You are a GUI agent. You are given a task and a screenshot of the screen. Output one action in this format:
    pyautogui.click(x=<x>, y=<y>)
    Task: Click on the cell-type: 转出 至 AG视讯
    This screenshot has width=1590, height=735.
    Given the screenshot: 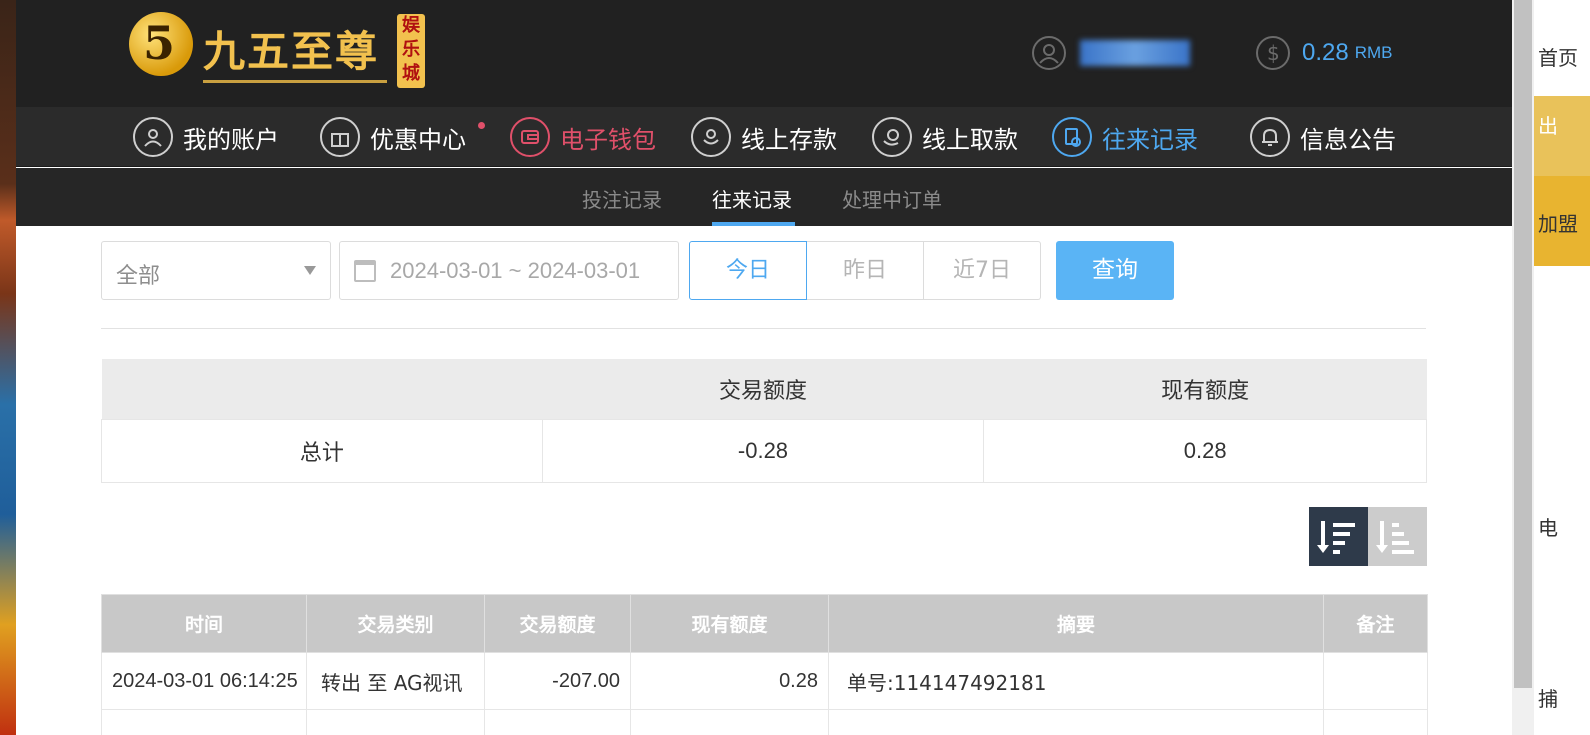 What is the action you would take?
    pyautogui.click(x=395, y=681)
    